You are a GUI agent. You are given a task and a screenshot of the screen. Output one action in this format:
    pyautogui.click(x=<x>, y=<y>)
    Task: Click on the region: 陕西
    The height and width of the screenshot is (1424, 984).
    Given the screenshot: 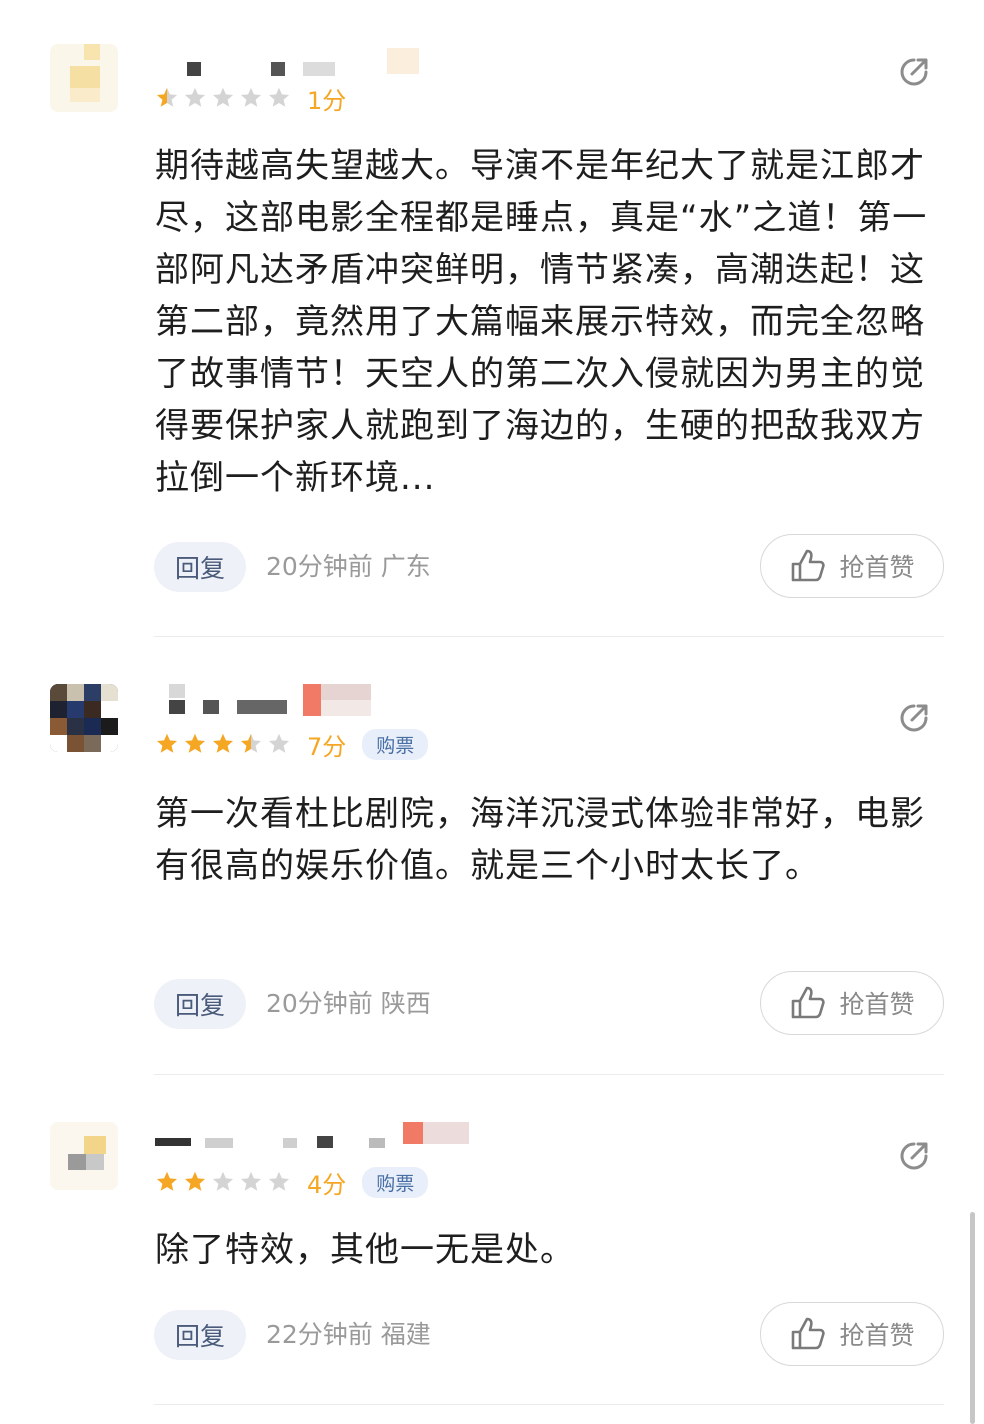 What is the action you would take?
    pyautogui.click(x=405, y=1003)
    